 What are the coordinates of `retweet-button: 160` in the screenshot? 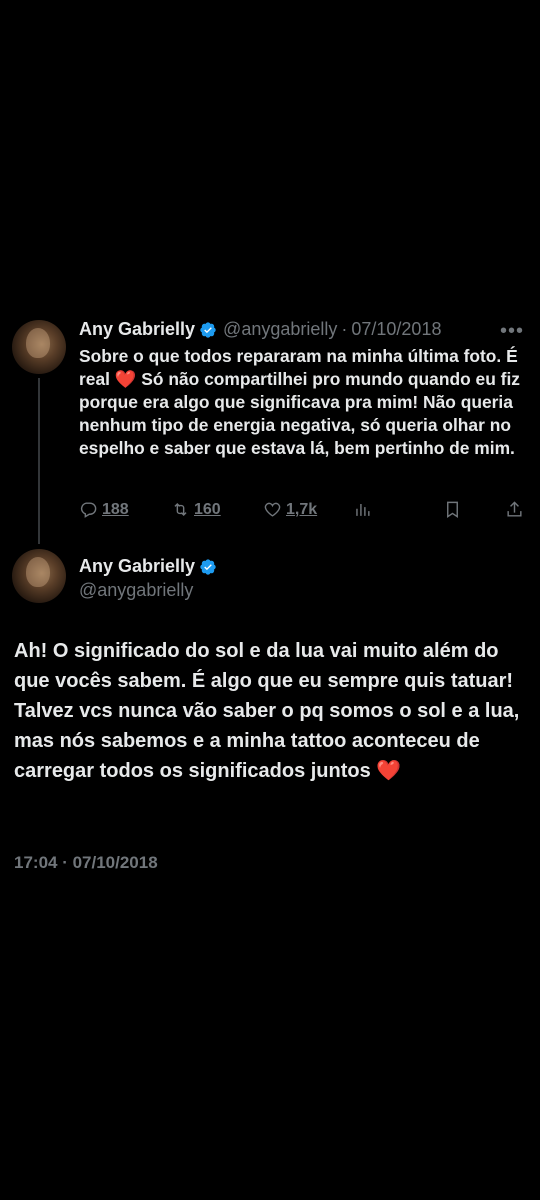 It's located at (196, 509).